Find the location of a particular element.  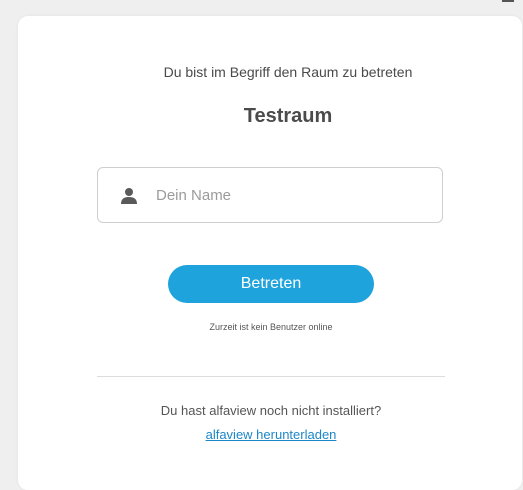

download-link: alfaview herunterladen is located at coordinates (271, 434).